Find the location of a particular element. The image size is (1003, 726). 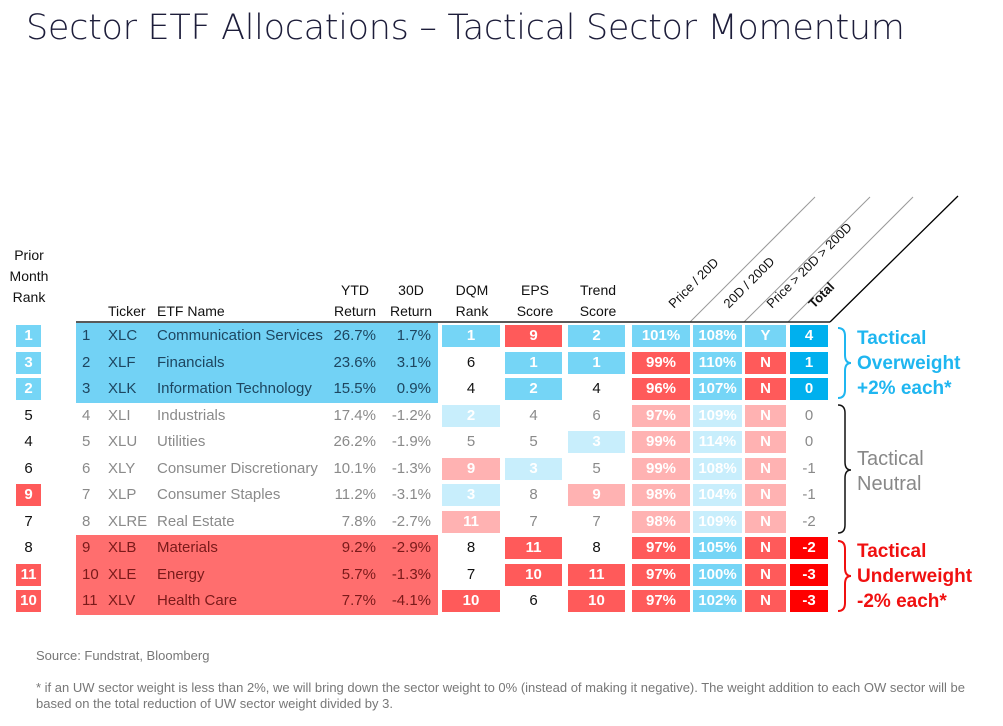

neutral-bracket is located at coordinates (844, 469).